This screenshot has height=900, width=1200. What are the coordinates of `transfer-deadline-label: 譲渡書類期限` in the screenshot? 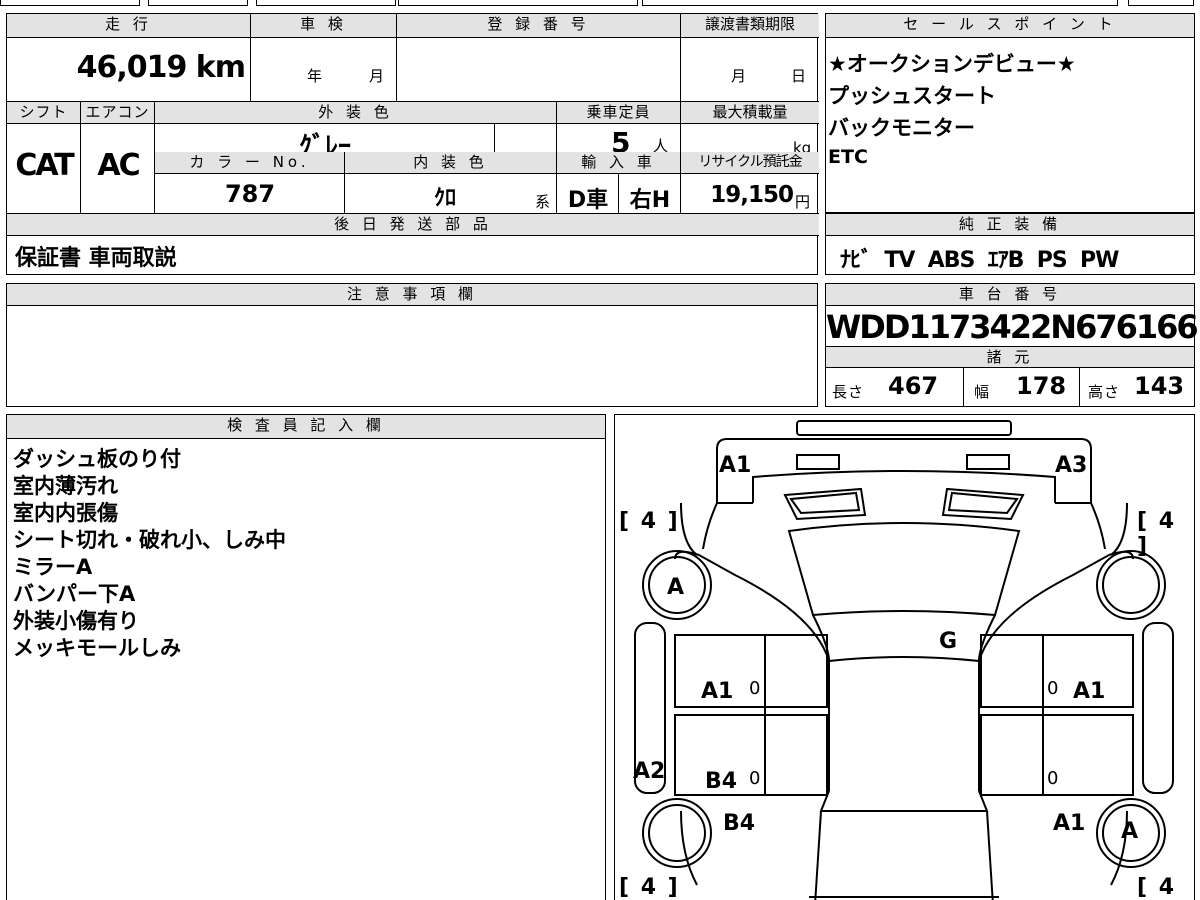 It's located at (750, 26).